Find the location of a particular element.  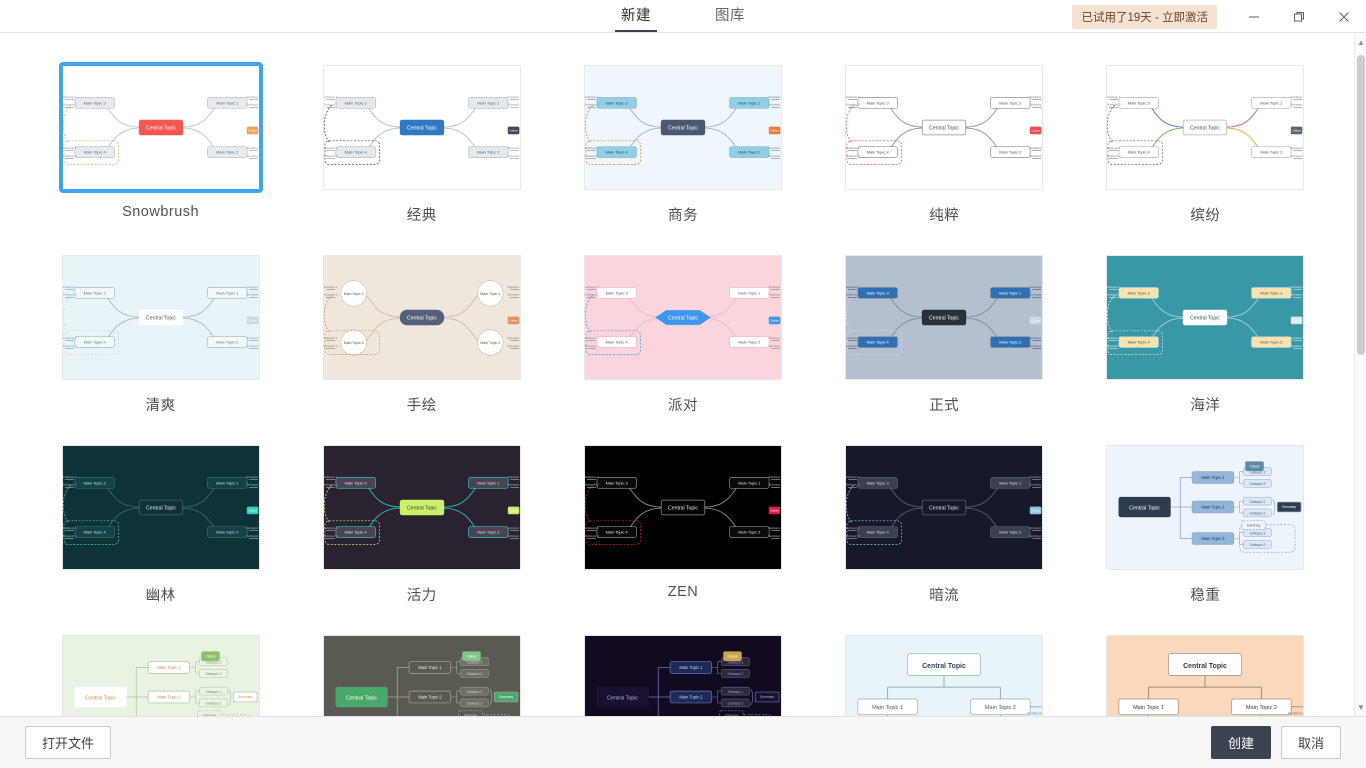

maximize-button is located at coordinates (1298, 16).